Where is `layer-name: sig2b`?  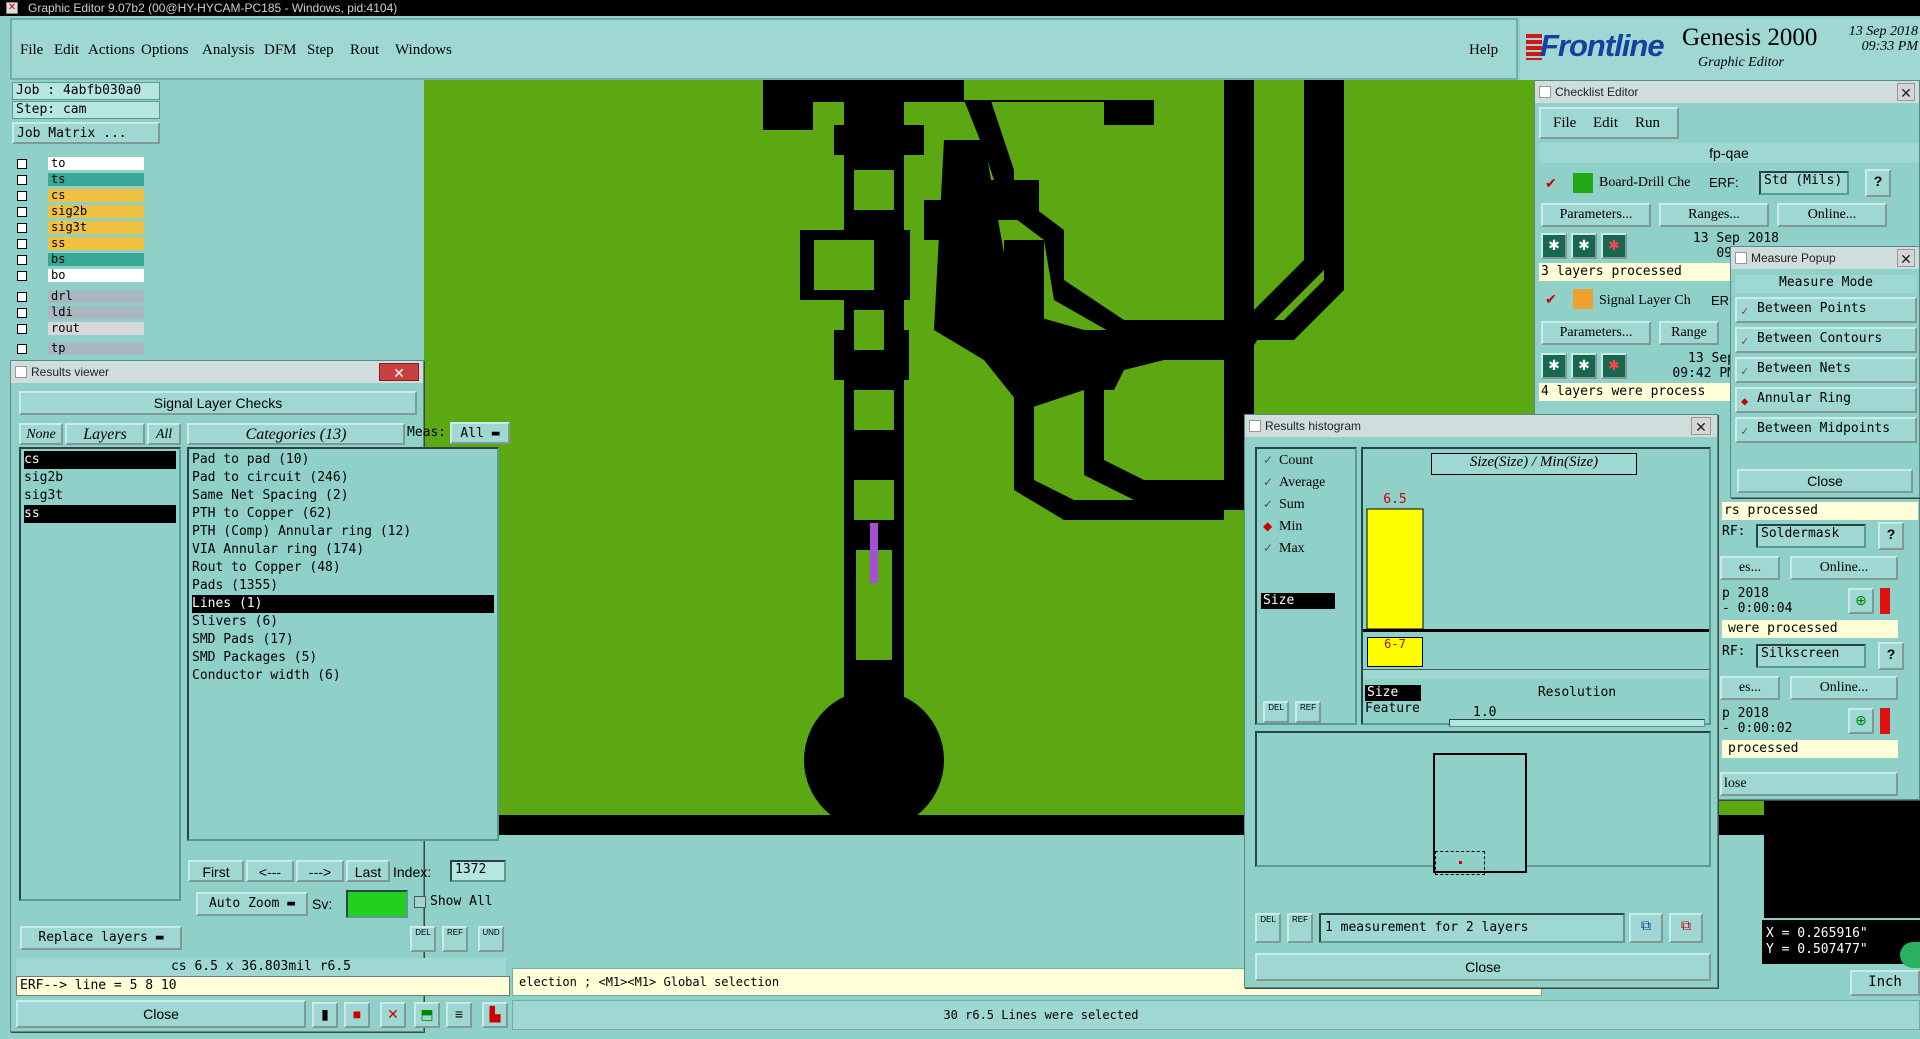
layer-name: sig2b is located at coordinates (96, 211).